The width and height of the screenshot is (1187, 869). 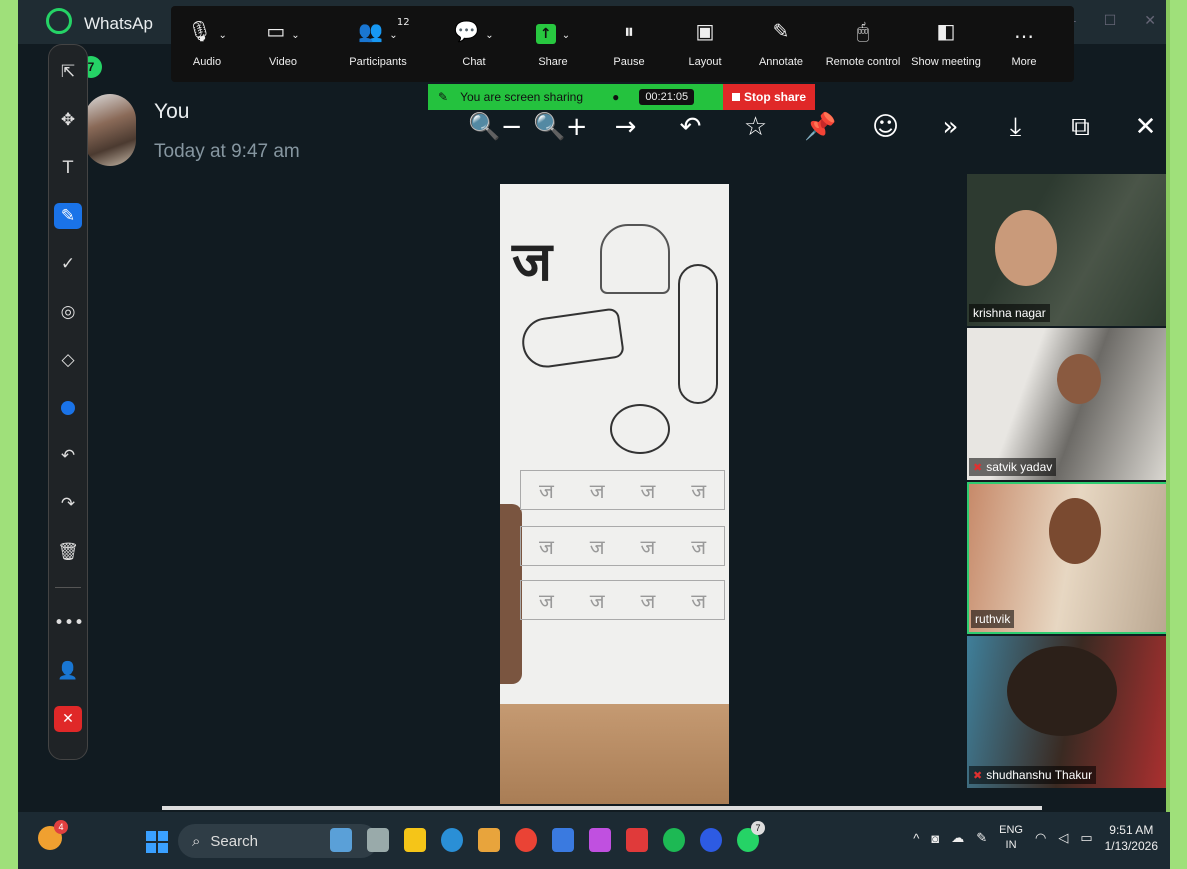 What do you see at coordinates (1033, 775) in the screenshot?
I see `participant-name-tag: ✖ shudhanshu Thakur` at bounding box center [1033, 775].